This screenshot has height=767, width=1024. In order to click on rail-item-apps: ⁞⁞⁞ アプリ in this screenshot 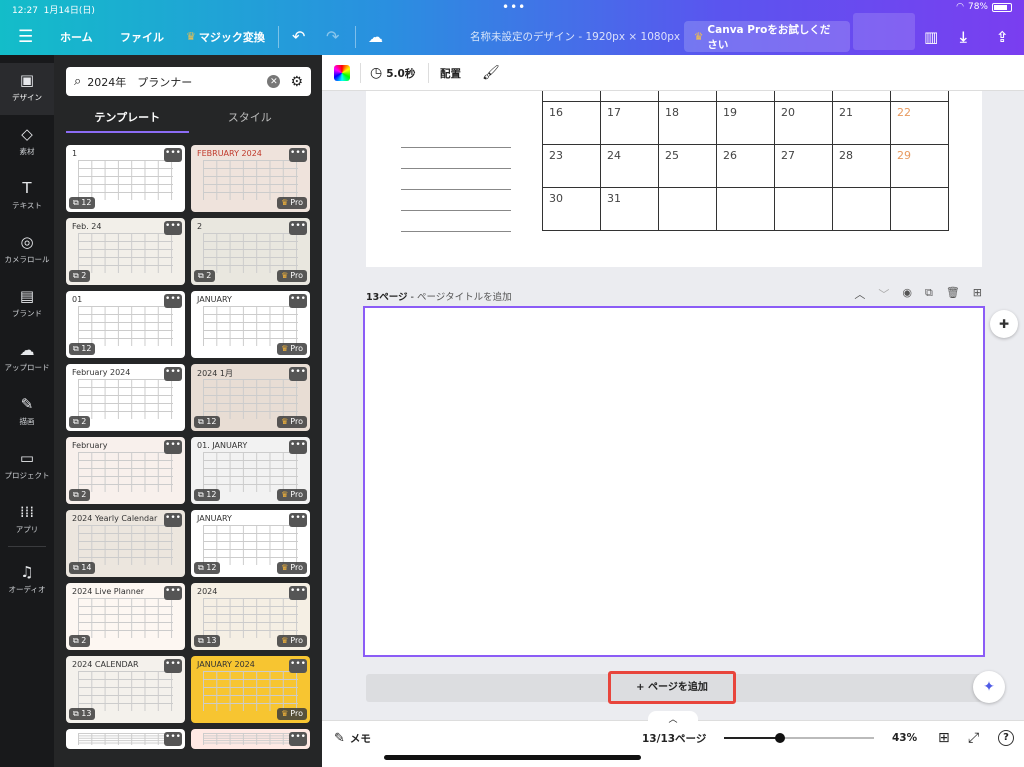, I will do `click(27, 521)`.